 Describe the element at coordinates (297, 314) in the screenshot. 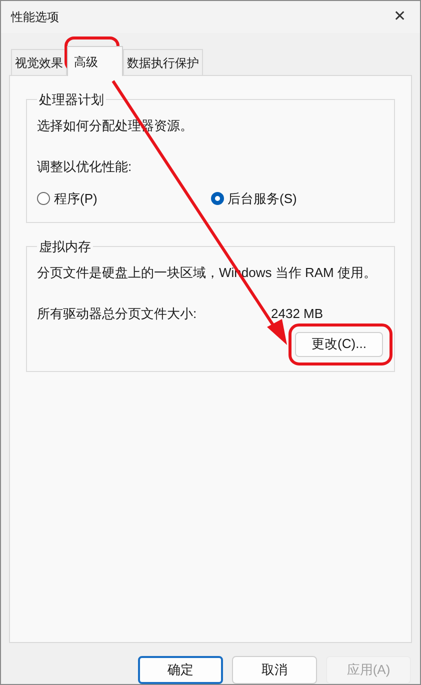

I see `total-value: 2432 MB` at that location.